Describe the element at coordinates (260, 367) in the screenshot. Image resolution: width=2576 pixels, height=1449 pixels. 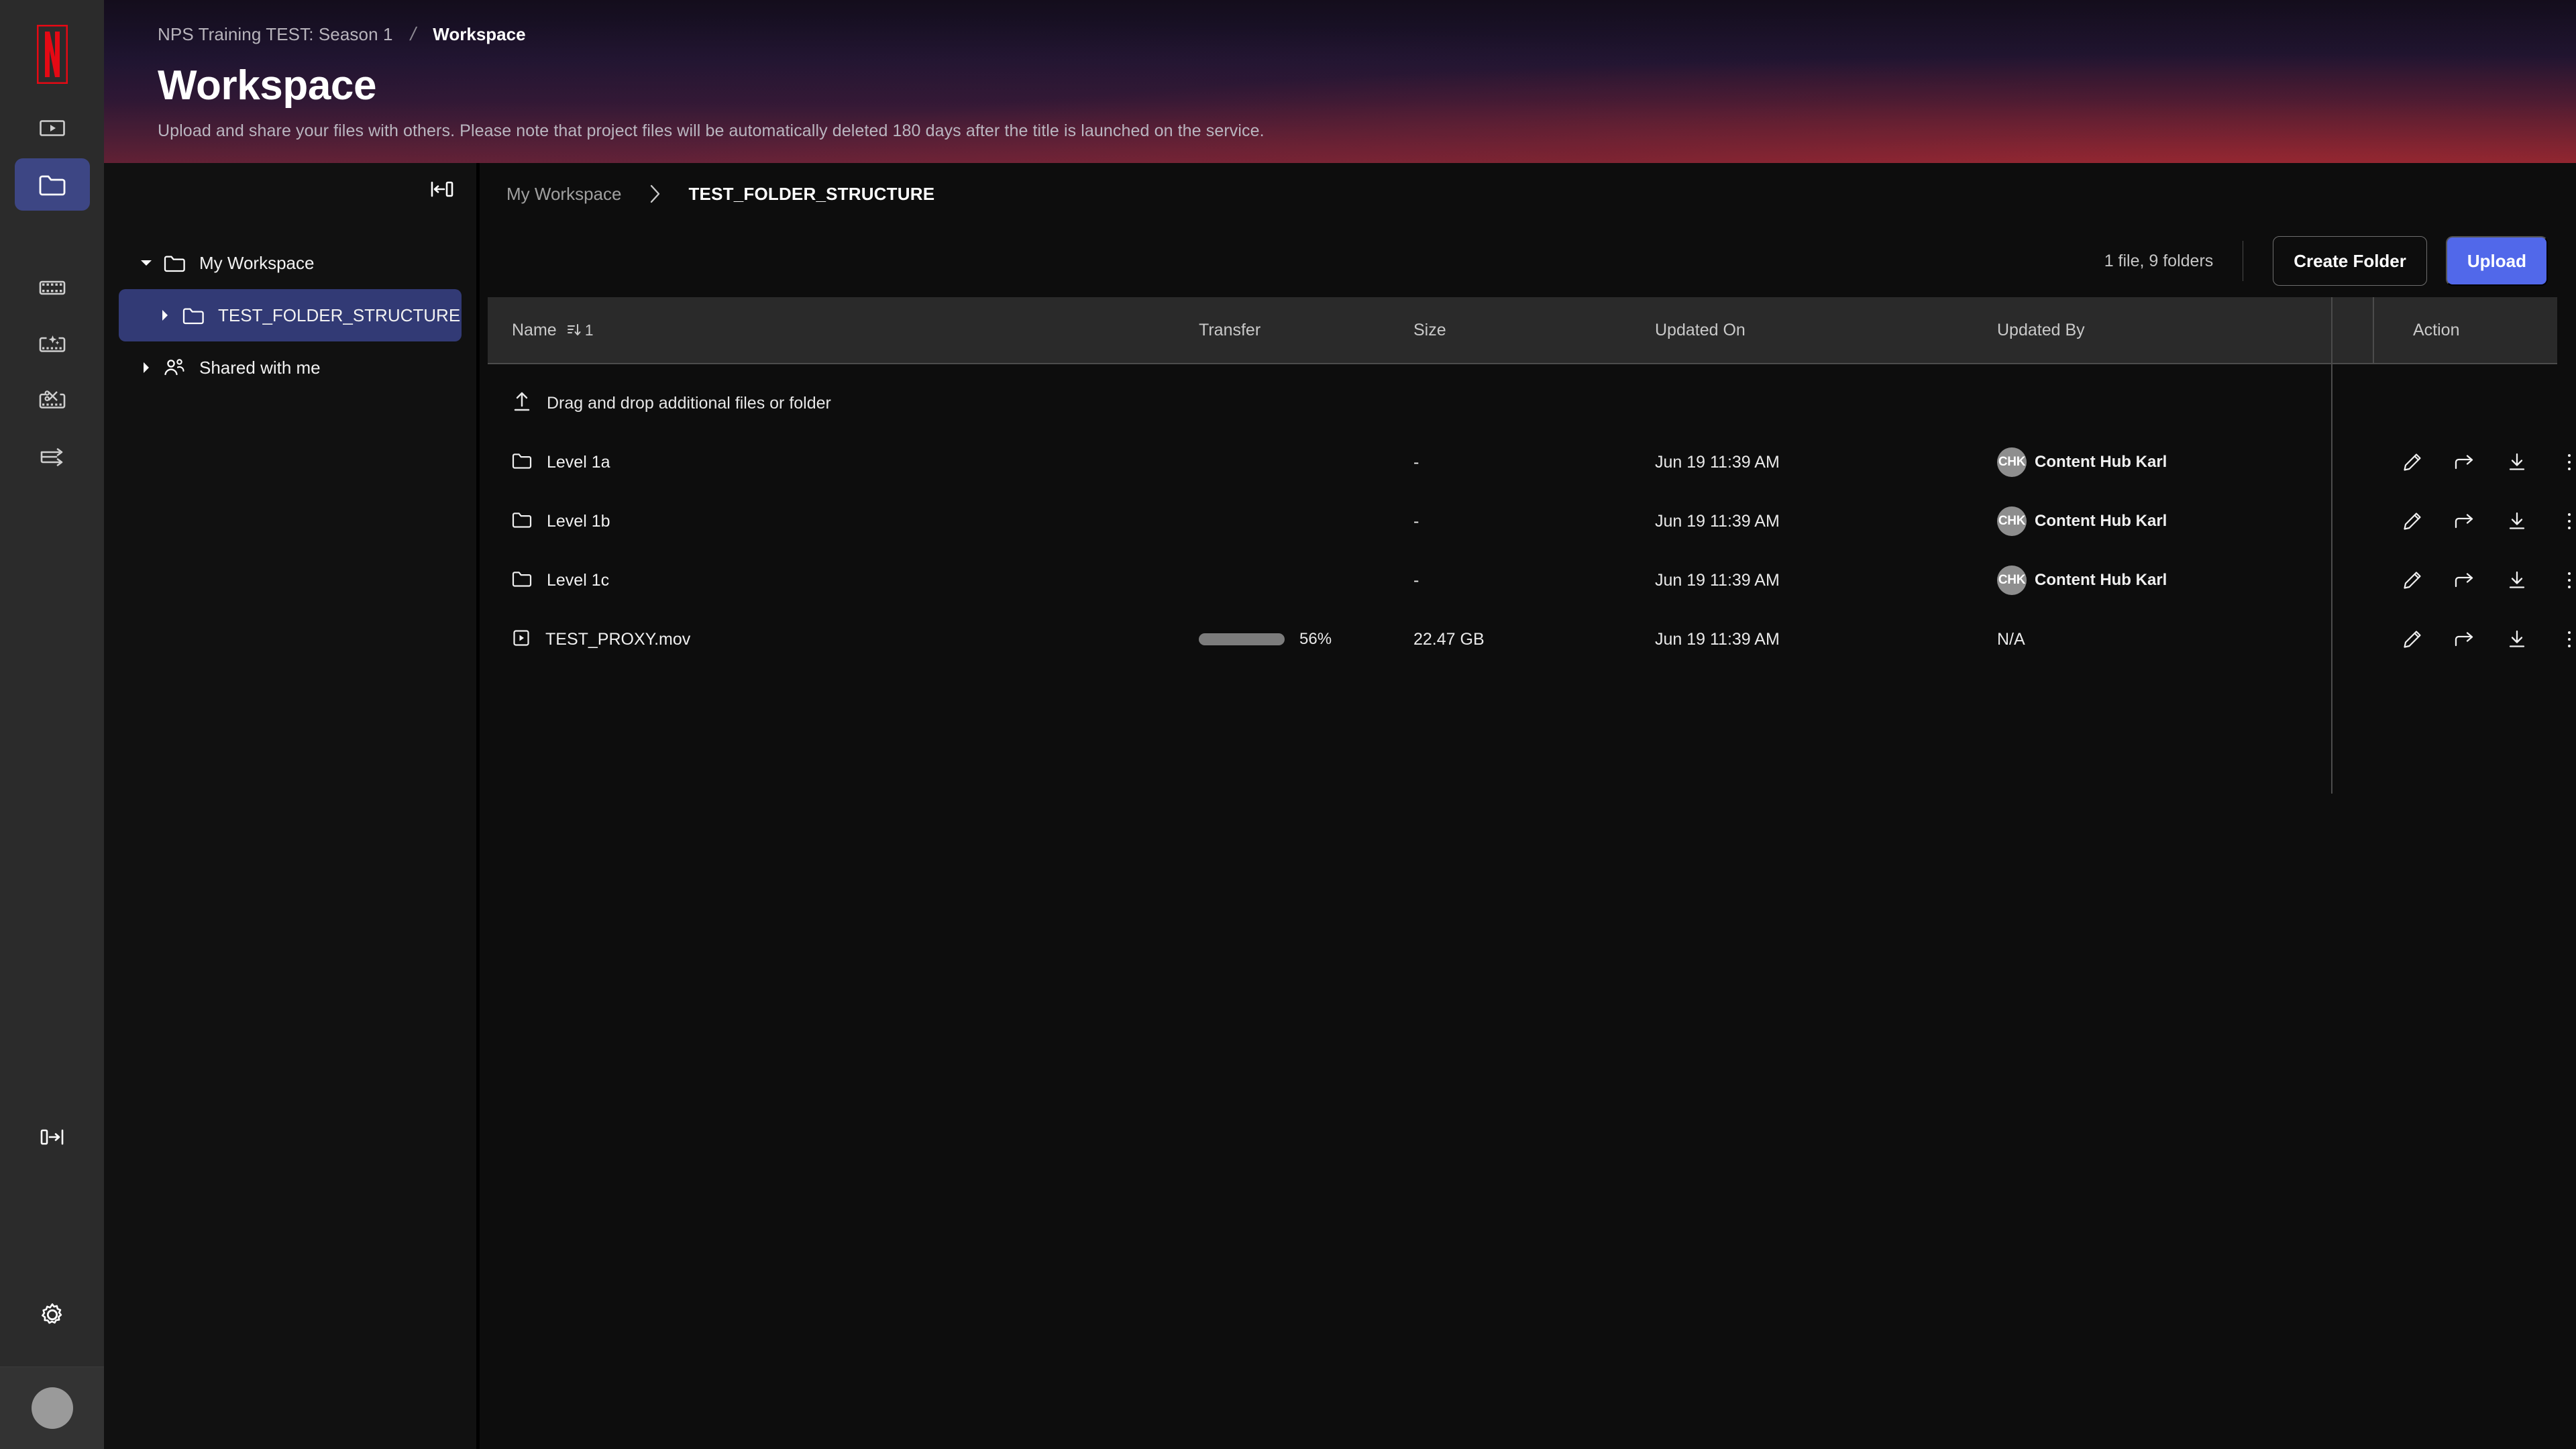
I see `tree-item-label: Shared with me` at that location.